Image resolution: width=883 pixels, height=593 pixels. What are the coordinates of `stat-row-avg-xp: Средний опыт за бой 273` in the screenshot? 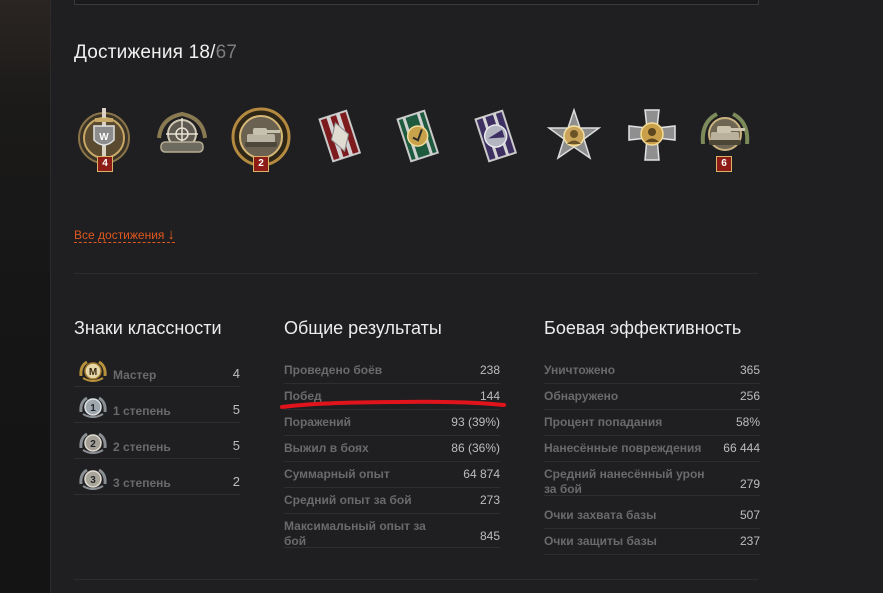 It's located at (392, 500).